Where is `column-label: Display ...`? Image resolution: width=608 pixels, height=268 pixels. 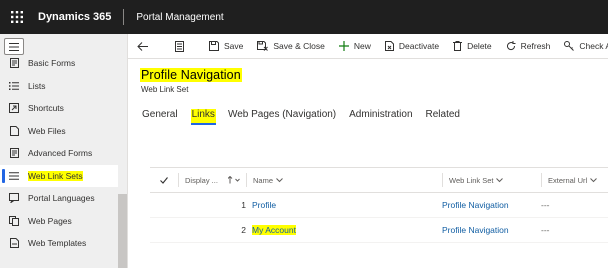 column-label: Display ... is located at coordinates (201, 180).